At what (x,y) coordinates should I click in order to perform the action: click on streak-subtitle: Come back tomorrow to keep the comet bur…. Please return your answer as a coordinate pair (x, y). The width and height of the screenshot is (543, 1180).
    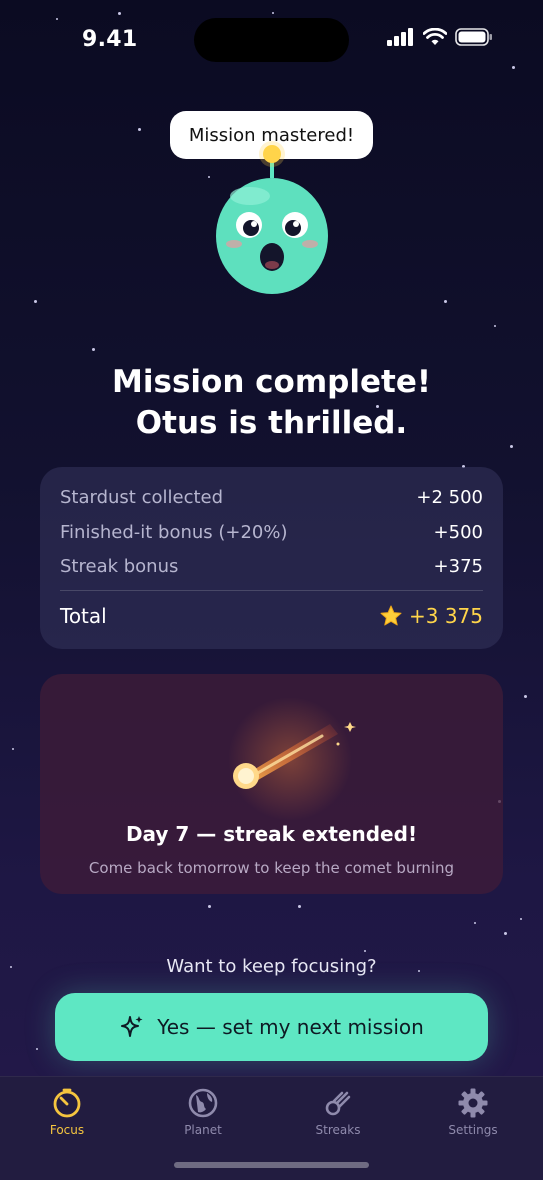
    Looking at the image, I should click on (271, 868).